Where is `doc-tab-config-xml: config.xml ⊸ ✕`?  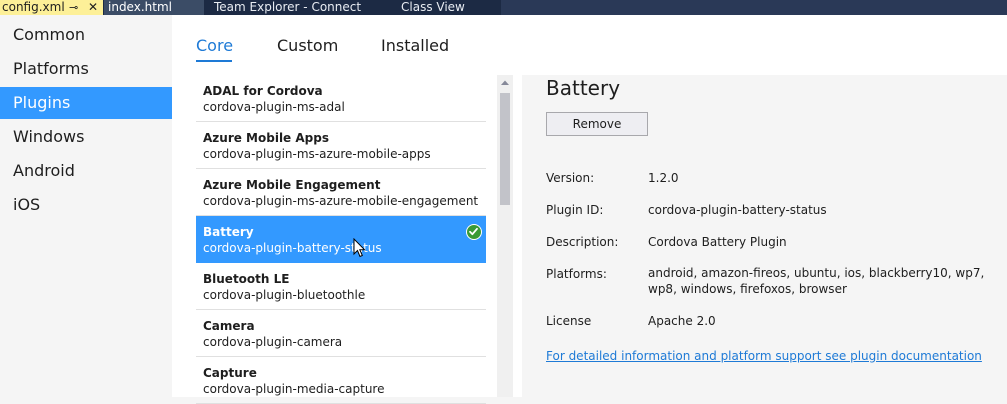
doc-tab-config-xml: config.xml ⊸ ✕ is located at coordinates (51, 7).